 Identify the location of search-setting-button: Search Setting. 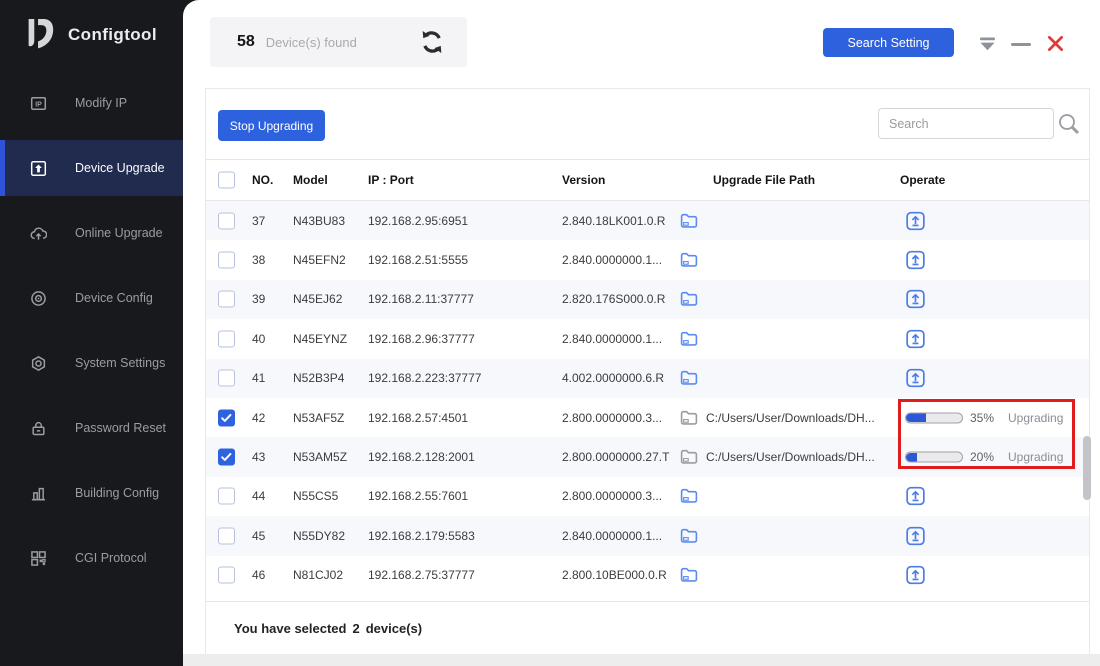
(888, 42).